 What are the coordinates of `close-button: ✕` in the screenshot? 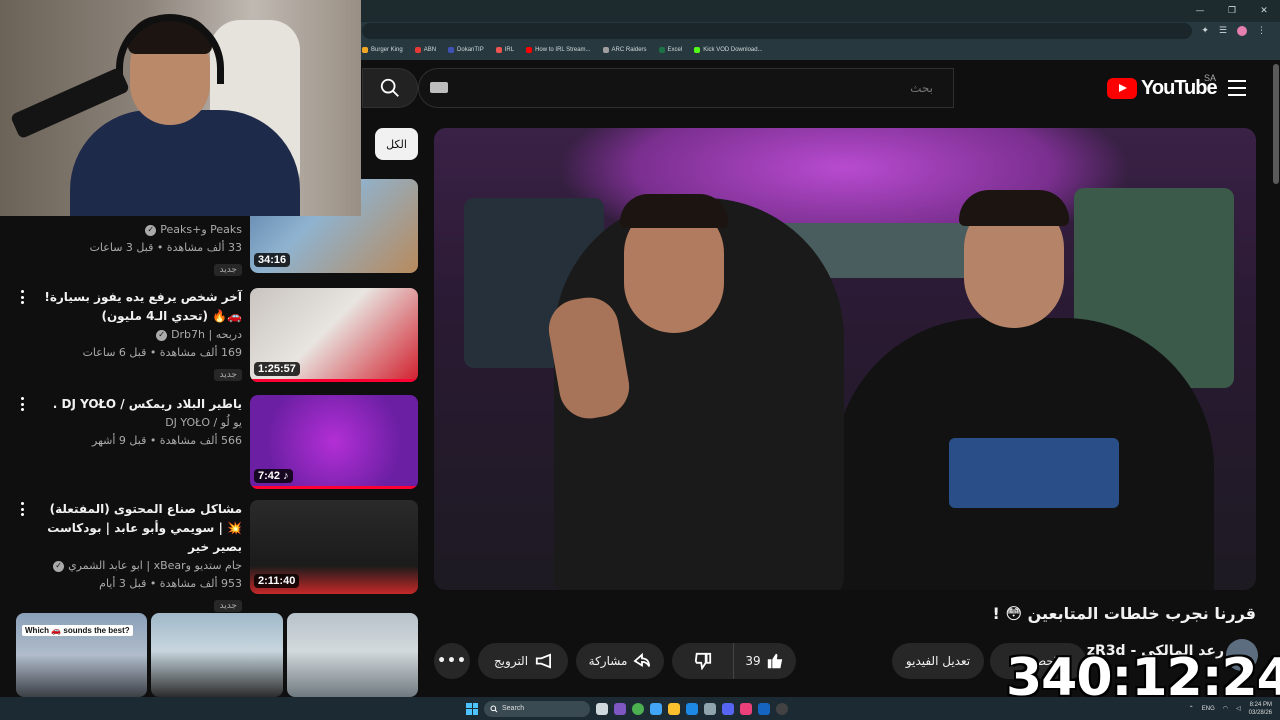 It's located at (1264, 11).